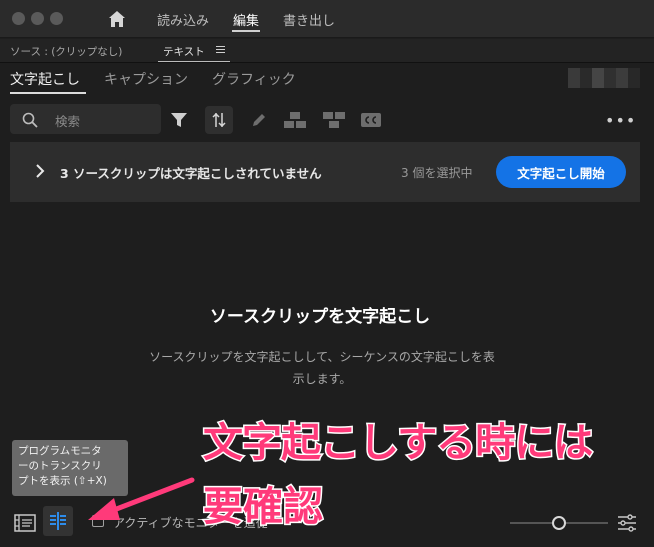 The image size is (654, 547). What do you see at coordinates (194, 61) in the screenshot?
I see `panel-tab-indicator` at bounding box center [194, 61].